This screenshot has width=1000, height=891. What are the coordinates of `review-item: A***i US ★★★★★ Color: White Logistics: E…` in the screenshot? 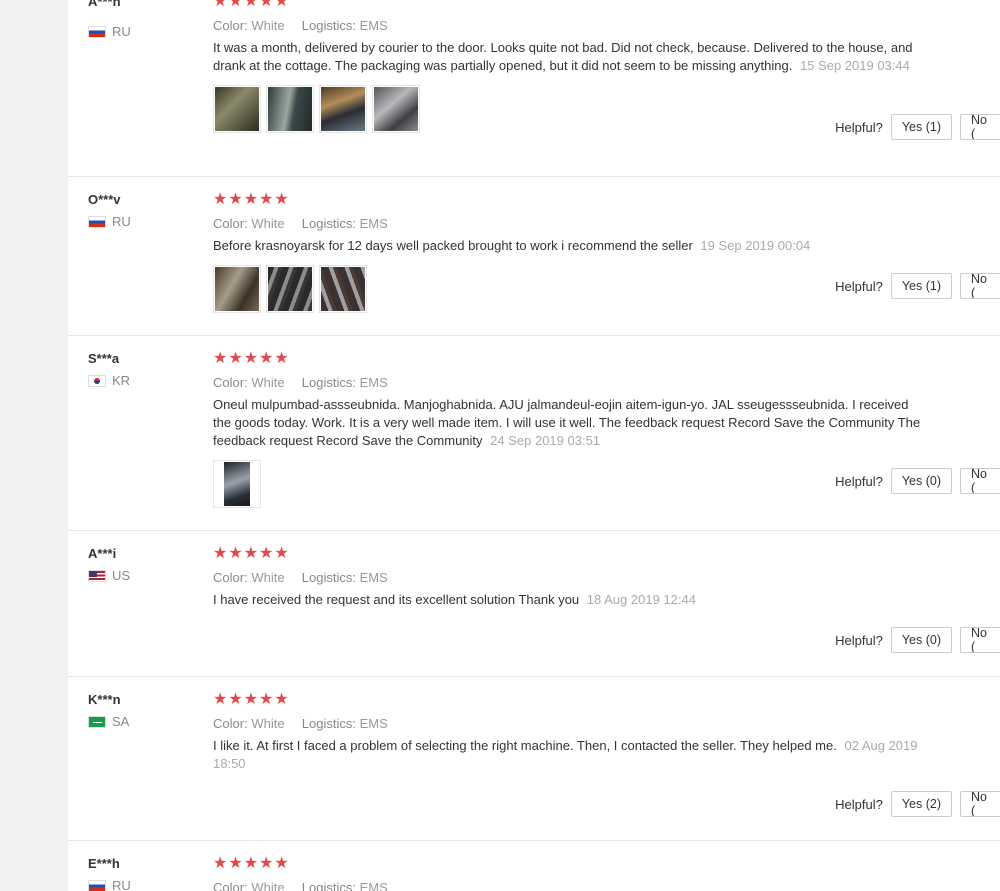 It's located at (534, 611).